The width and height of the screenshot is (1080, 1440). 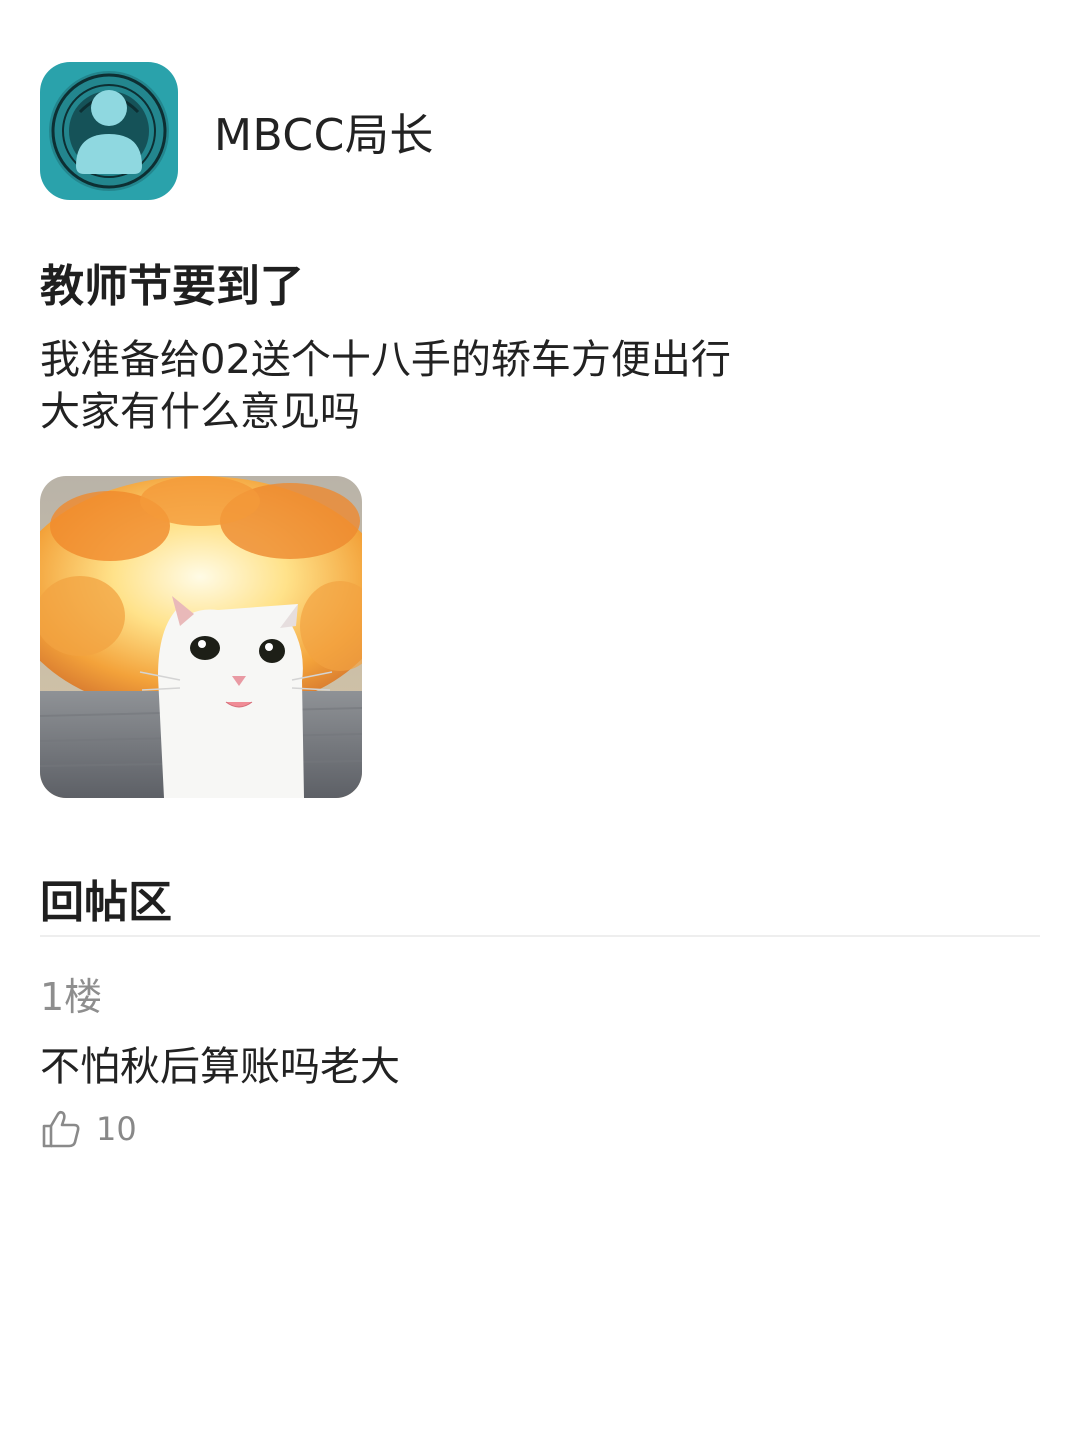 I want to click on post-header: MBCC局长, so click(x=237, y=131).